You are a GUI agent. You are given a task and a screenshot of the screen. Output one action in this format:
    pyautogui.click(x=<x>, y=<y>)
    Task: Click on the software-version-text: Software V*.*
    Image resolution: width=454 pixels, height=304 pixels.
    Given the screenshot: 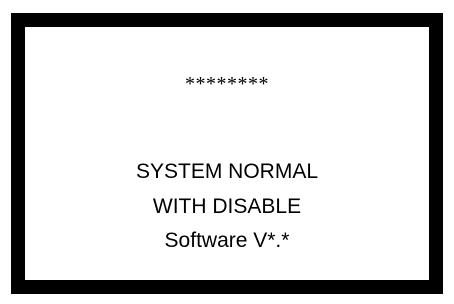 What is the action you would take?
    pyautogui.click(x=227, y=240)
    